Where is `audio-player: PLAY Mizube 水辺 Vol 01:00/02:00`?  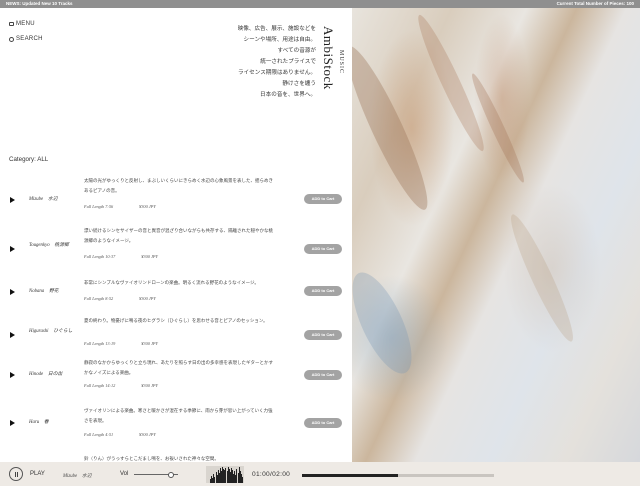
audio-player: PLAY Mizube 水辺 Vol 01:00/02:00 is located at coordinates (320, 474).